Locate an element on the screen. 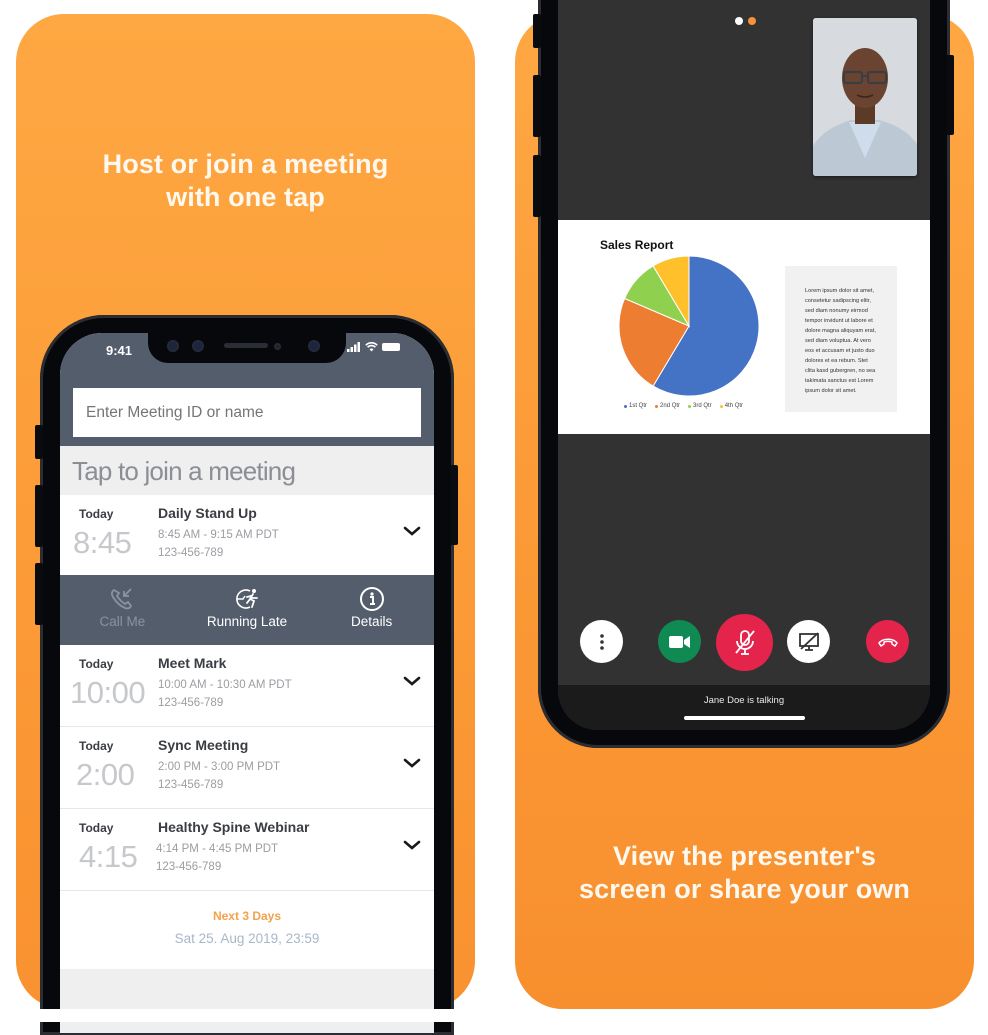 The height and width of the screenshot is (1035, 988). legend-item: 4th Qtr is located at coordinates (731, 406).